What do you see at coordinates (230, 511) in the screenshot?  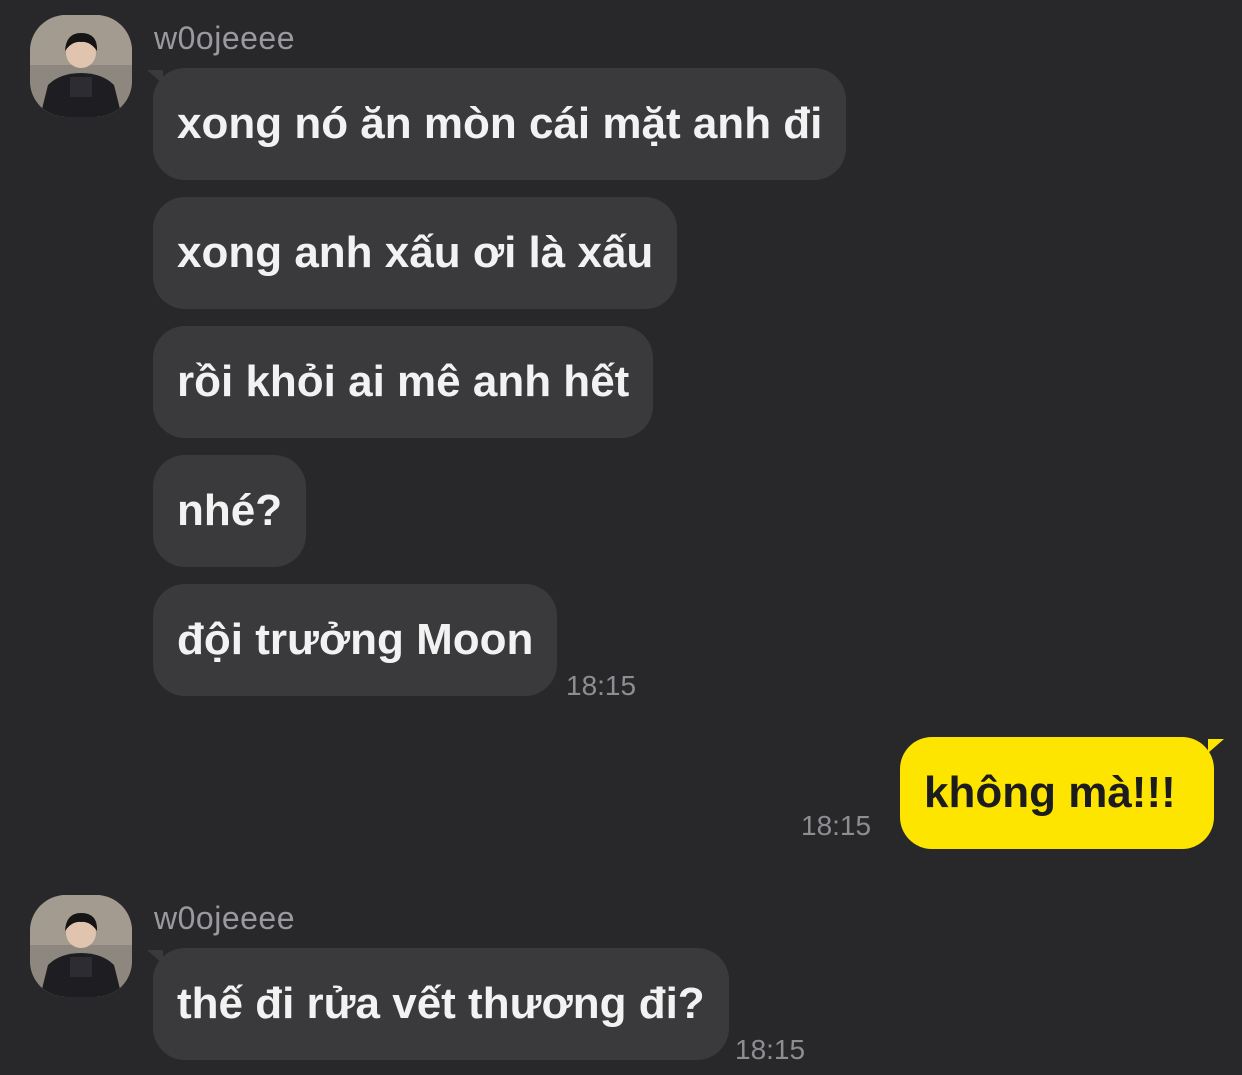 I see `message-bubble: nhé?` at bounding box center [230, 511].